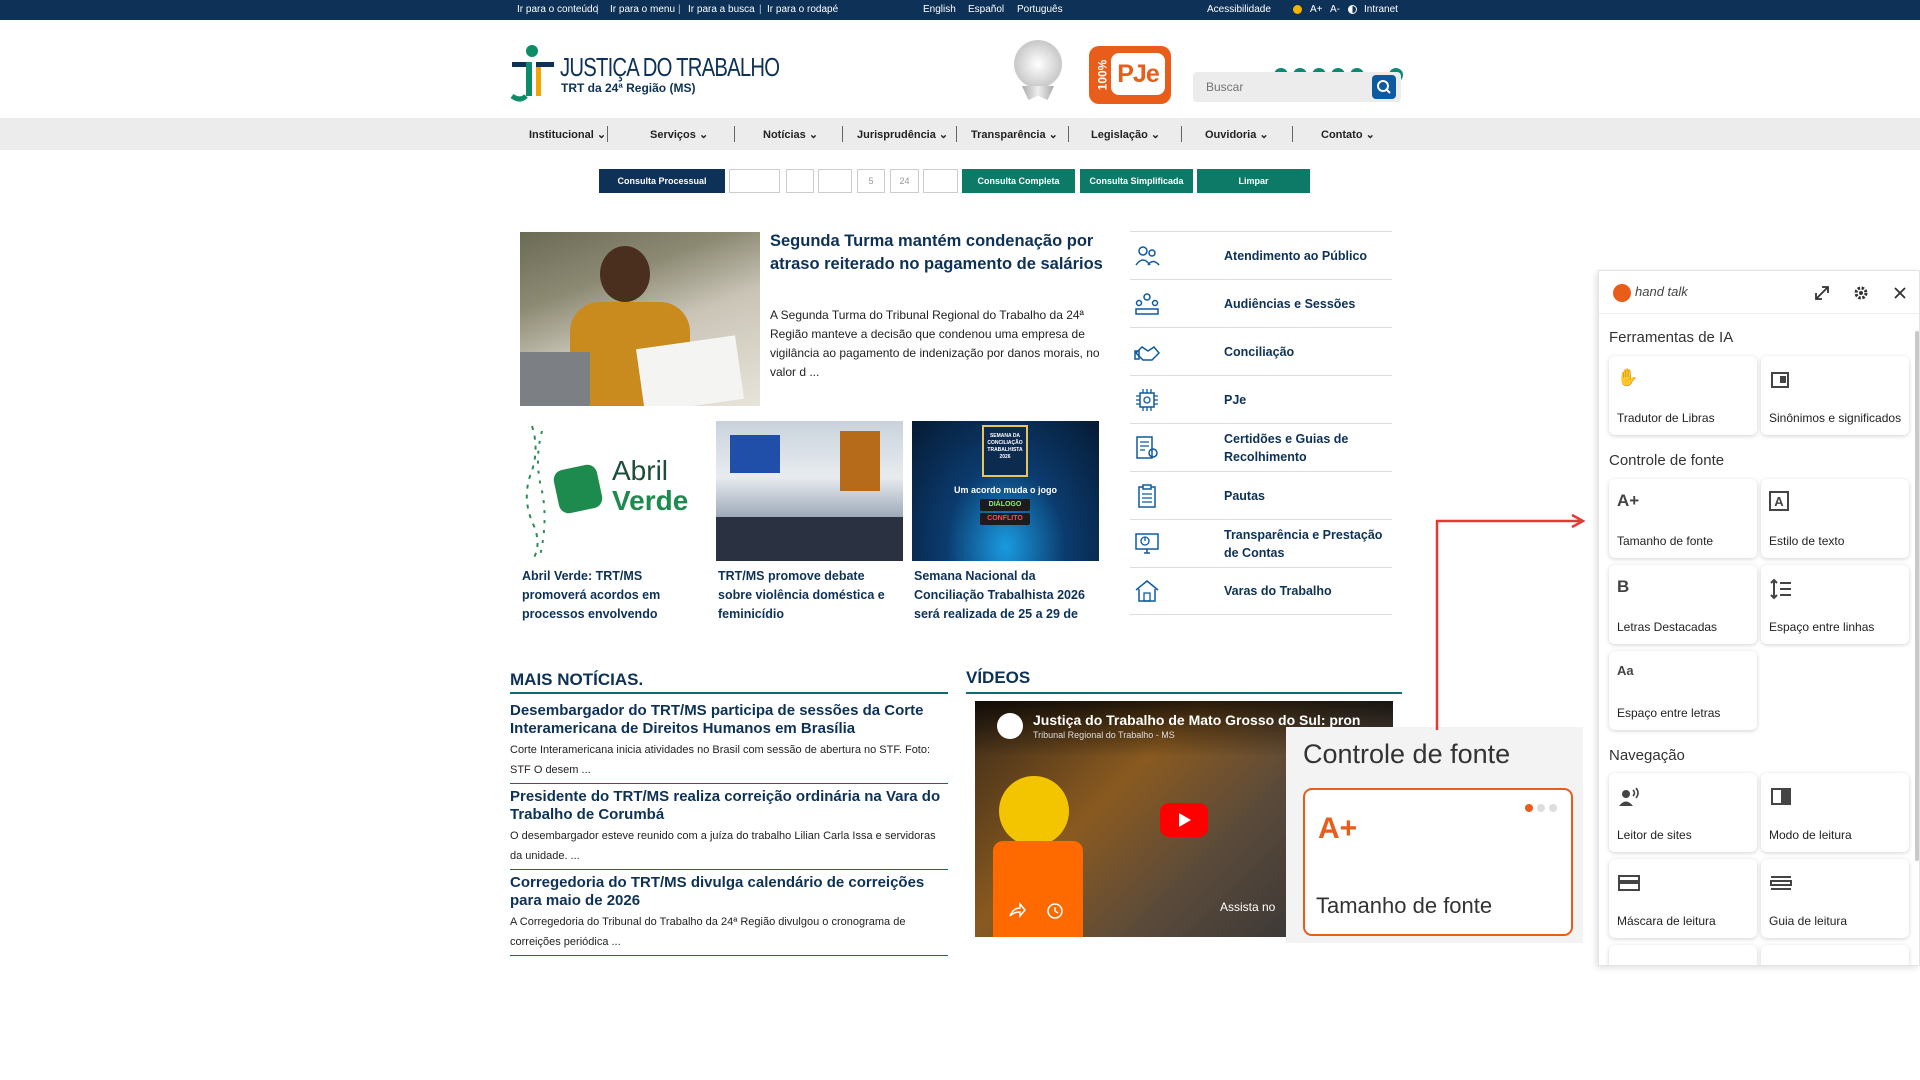  I want to click on featured-news-image, so click(640, 319).